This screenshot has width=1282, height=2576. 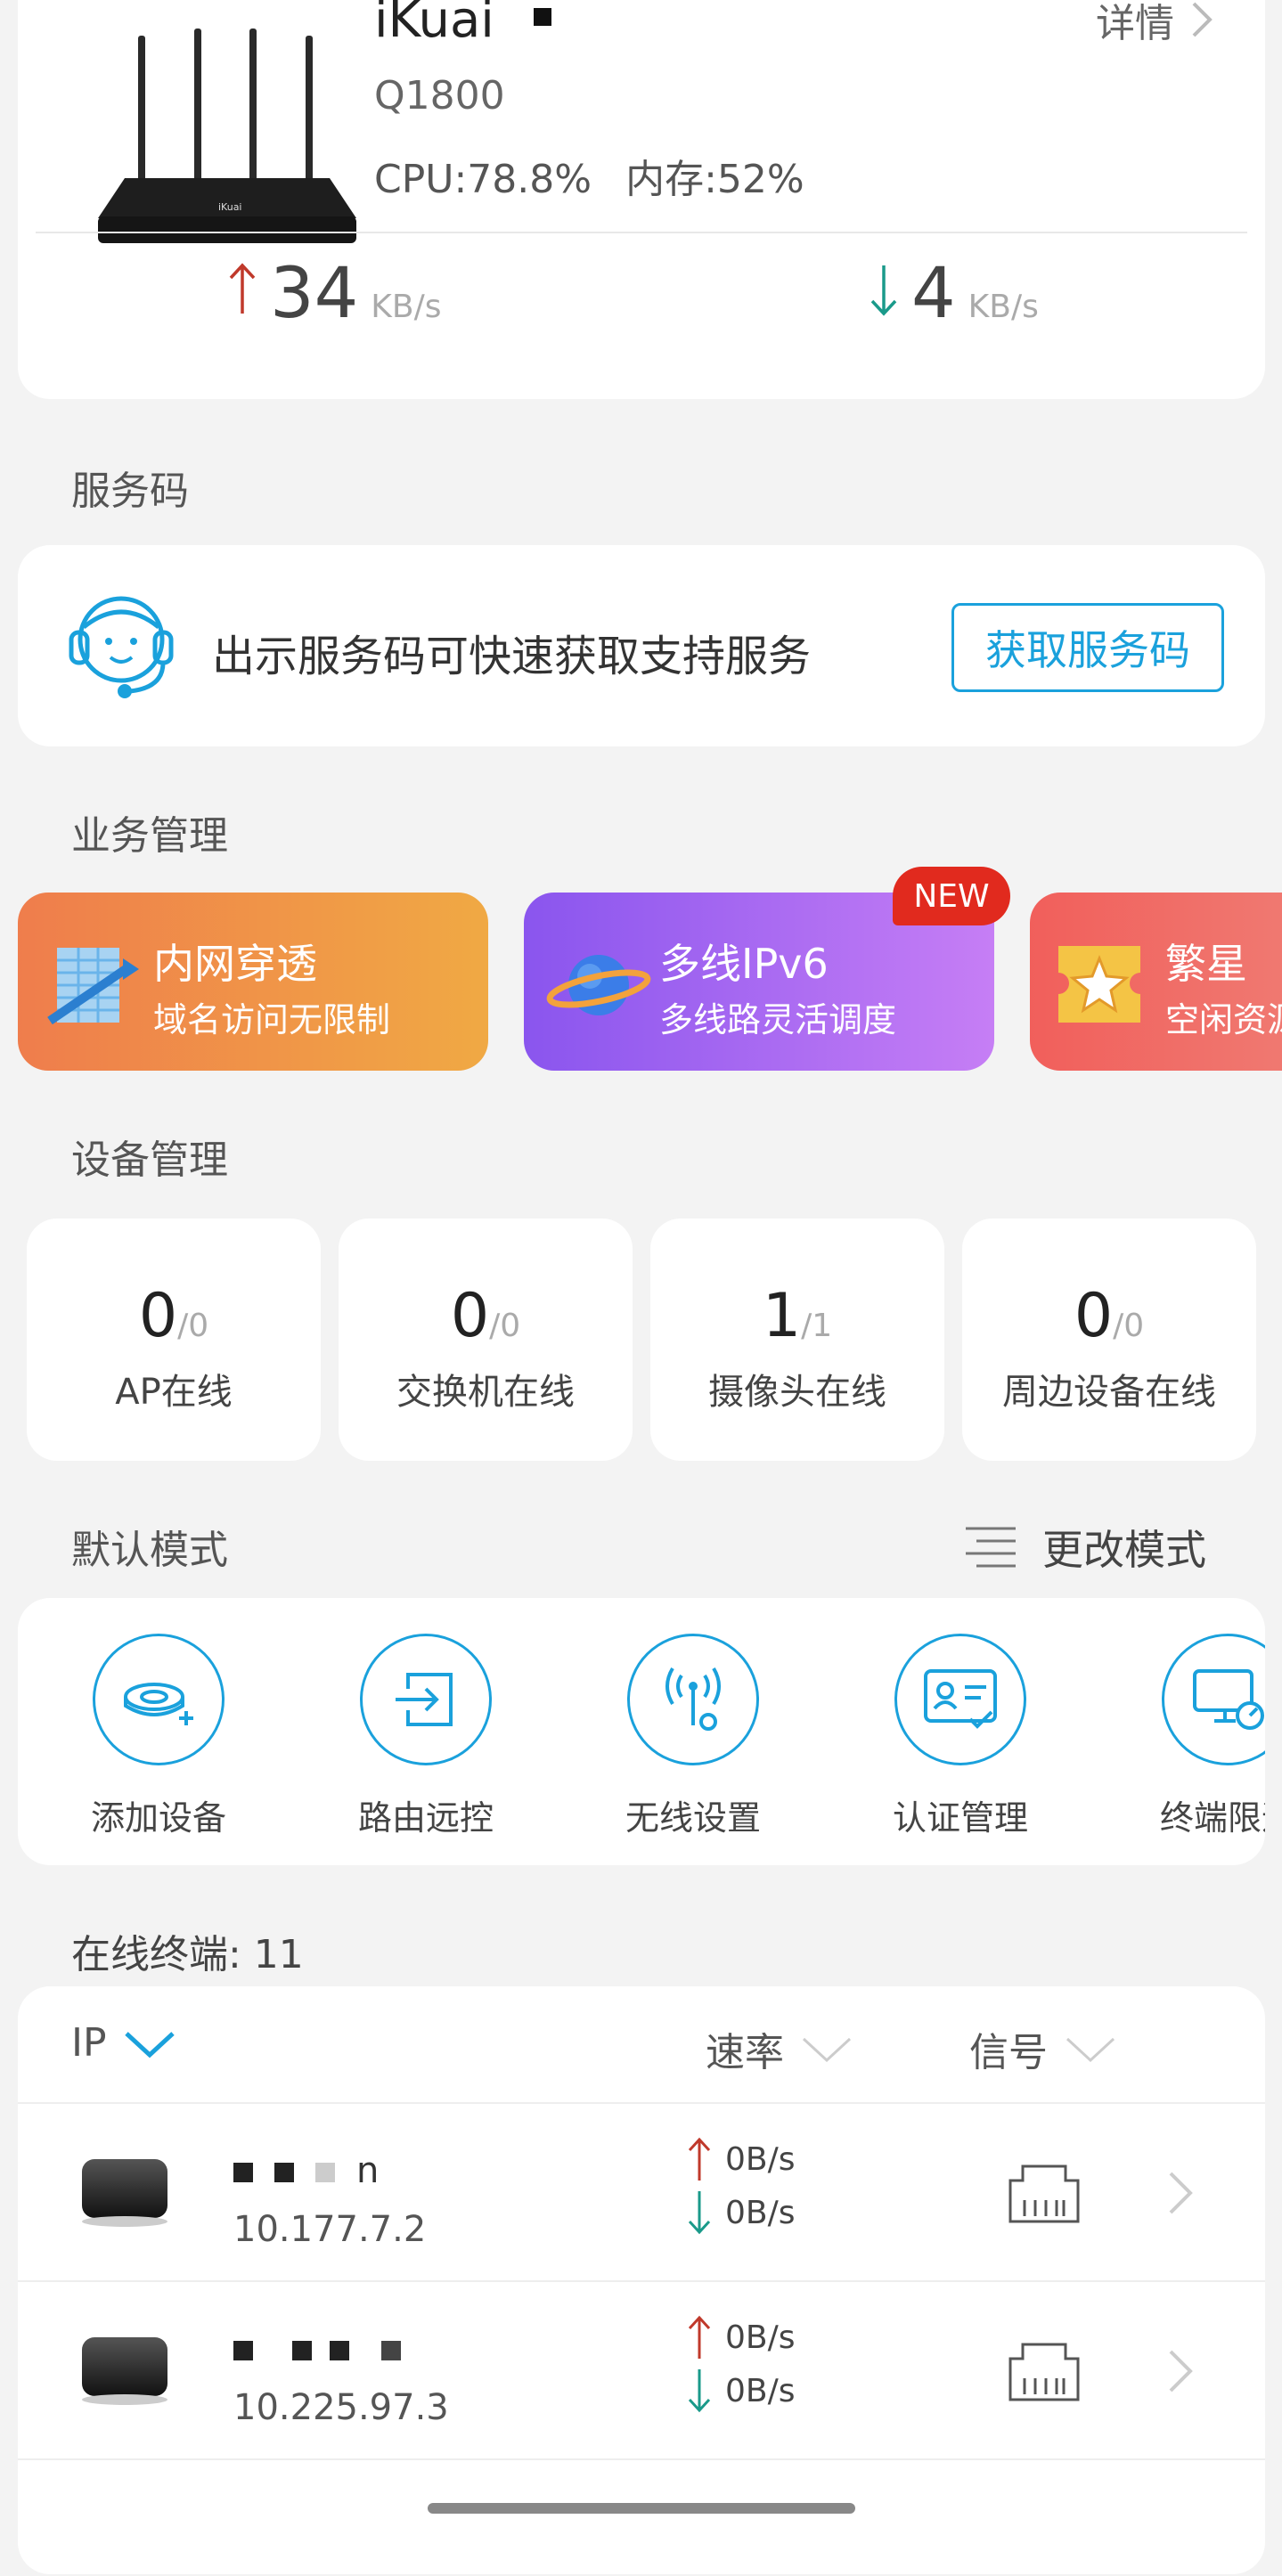 What do you see at coordinates (330, 2230) in the screenshot?
I see `terminal-ip: 10.177.7.2` at bounding box center [330, 2230].